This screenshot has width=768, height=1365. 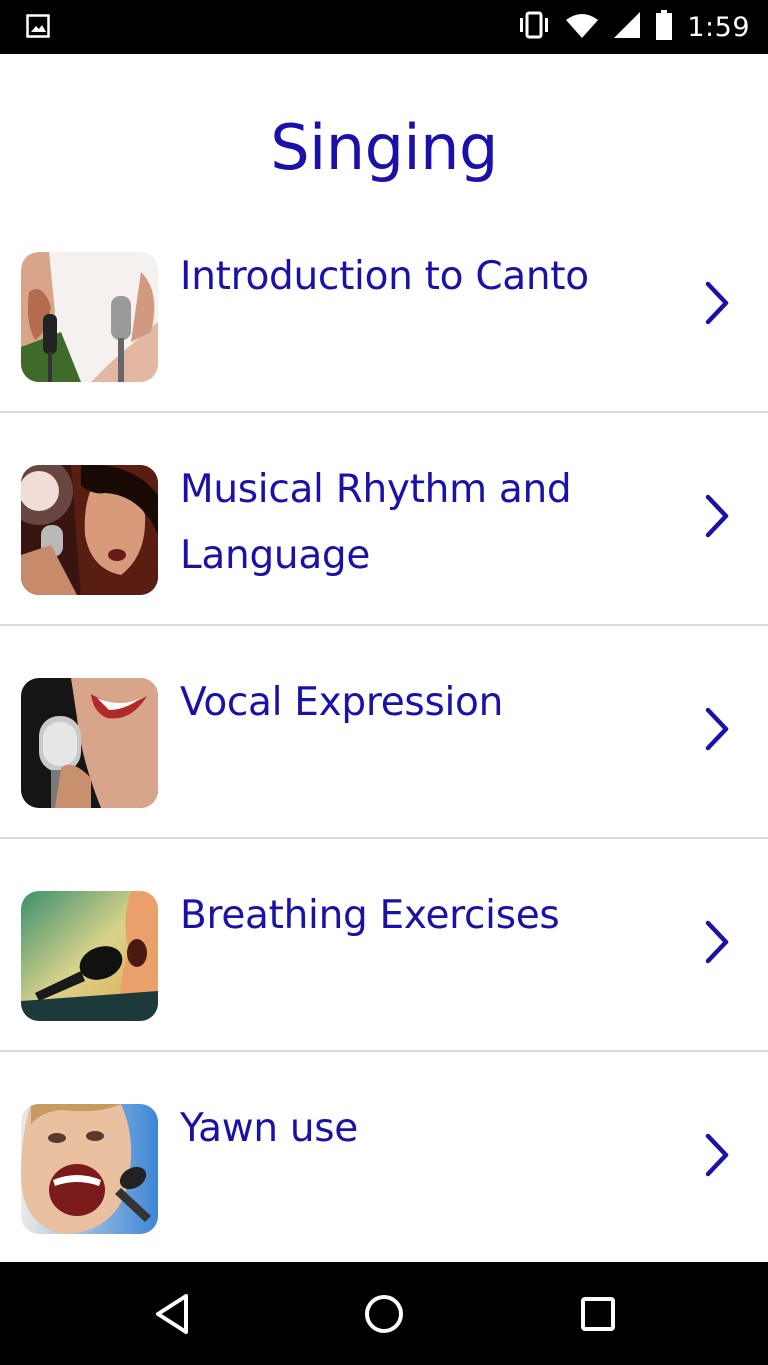 I want to click on navigation-bar, so click(x=384, y=1313).